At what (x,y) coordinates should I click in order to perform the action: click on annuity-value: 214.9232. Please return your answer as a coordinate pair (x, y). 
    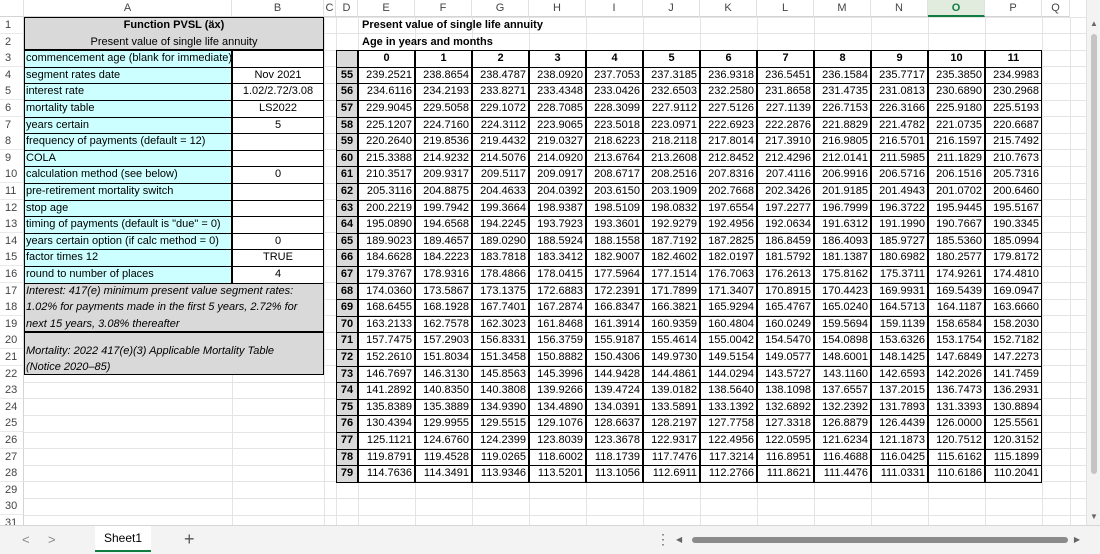
    Looking at the image, I should click on (443, 158).